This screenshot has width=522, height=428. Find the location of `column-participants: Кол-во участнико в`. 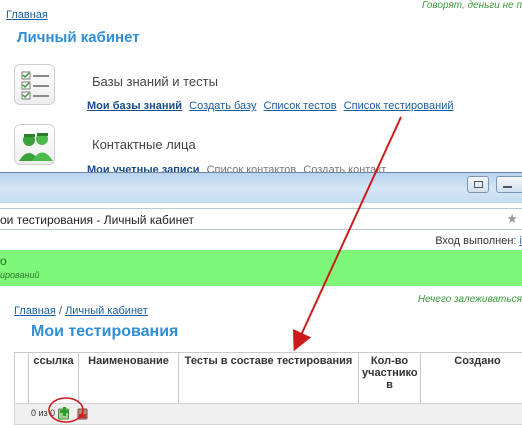

column-participants: Кол-во участнико в is located at coordinates (389, 378).